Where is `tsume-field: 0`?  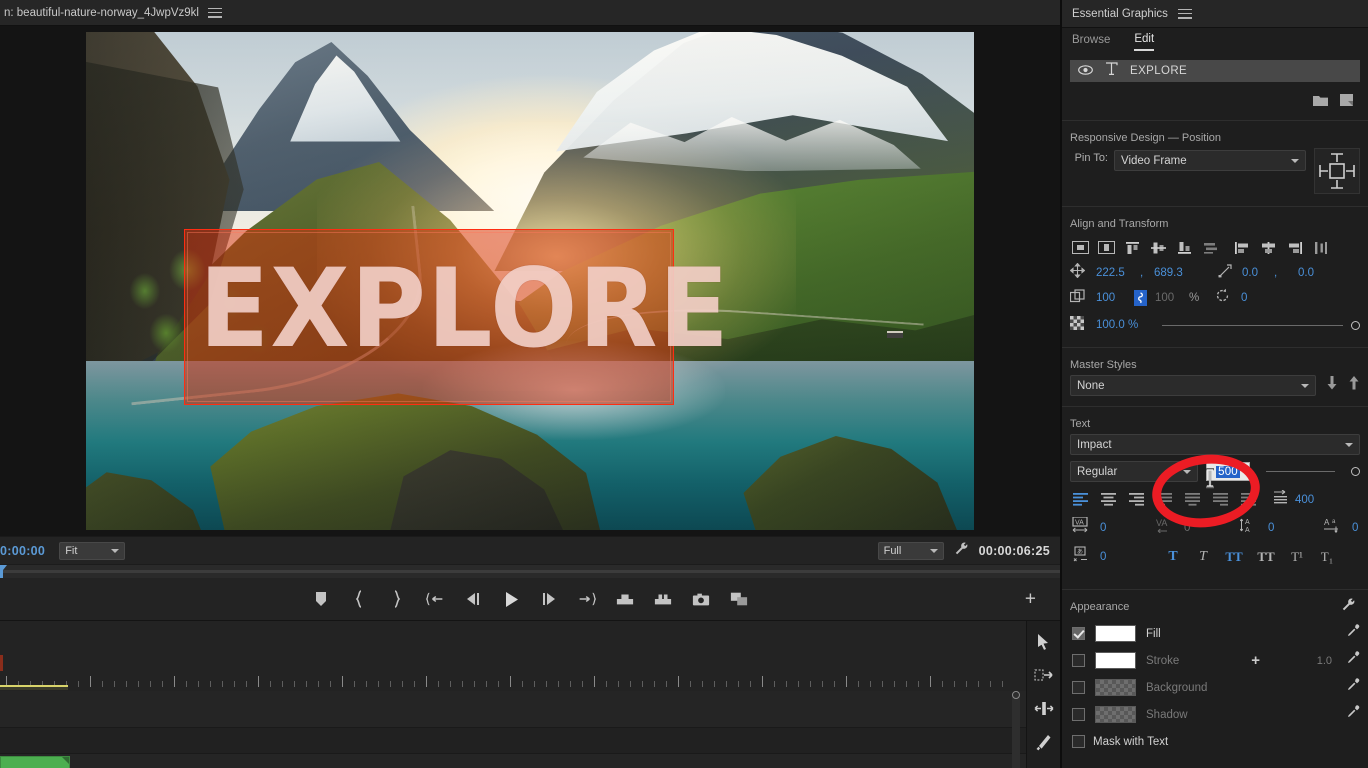
tsume-field: 0 is located at coordinates (1127, 557).